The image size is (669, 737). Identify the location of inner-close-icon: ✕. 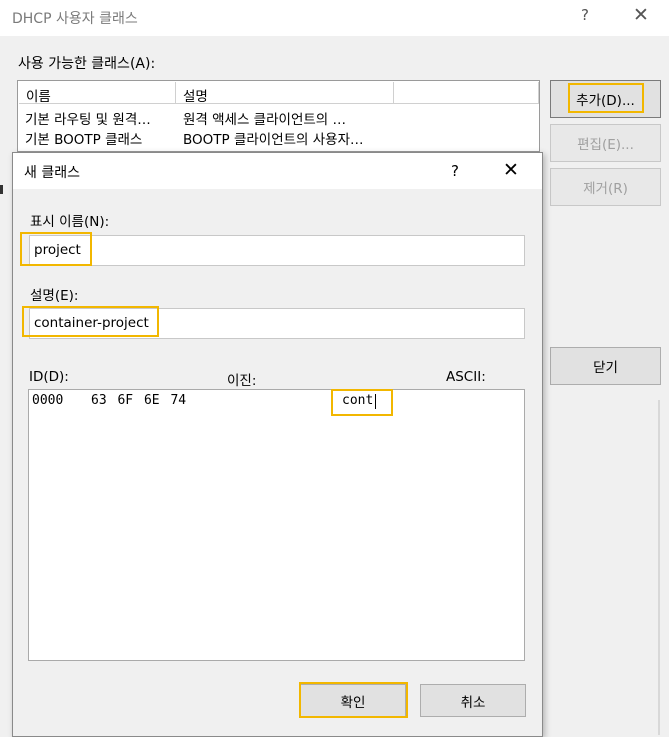
(511, 170).